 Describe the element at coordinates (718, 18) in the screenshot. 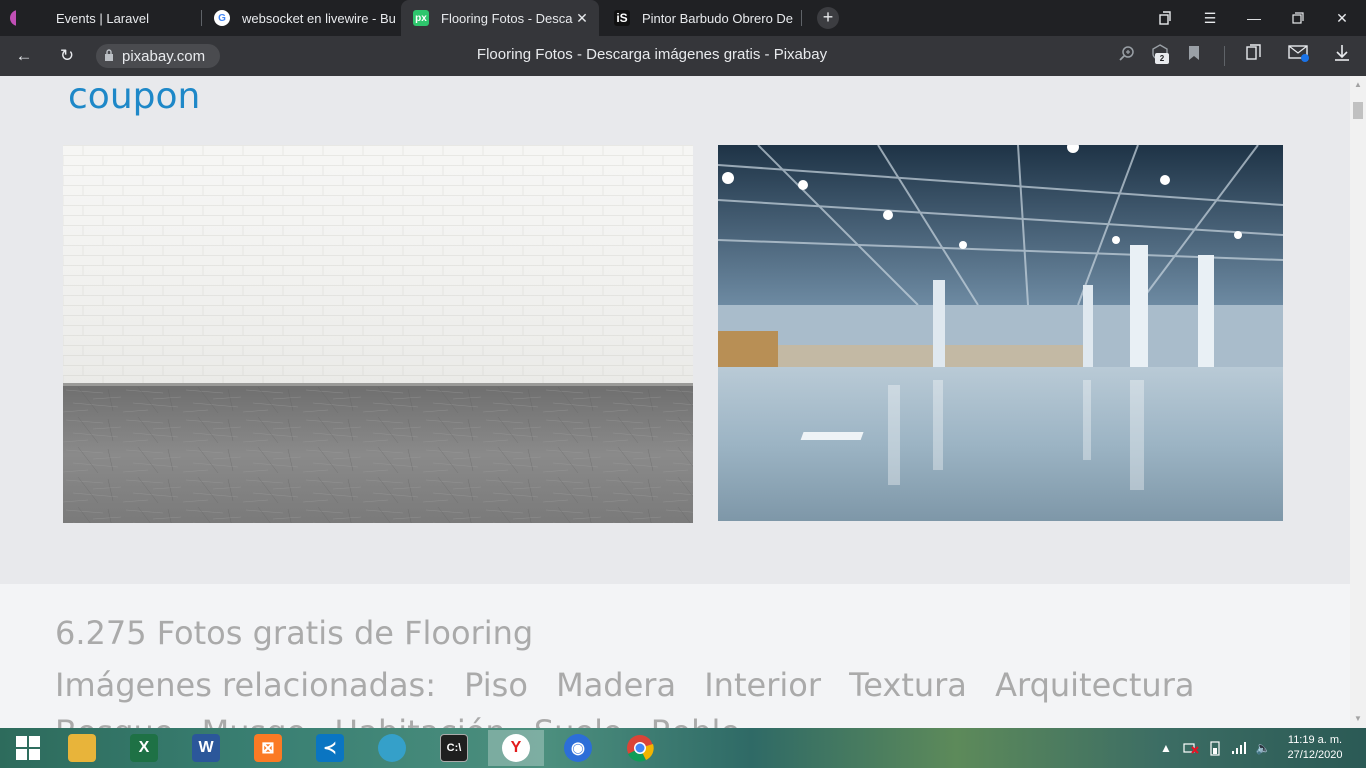

I see `tab-label: Pintor Barbudo Obrero De` at that location.